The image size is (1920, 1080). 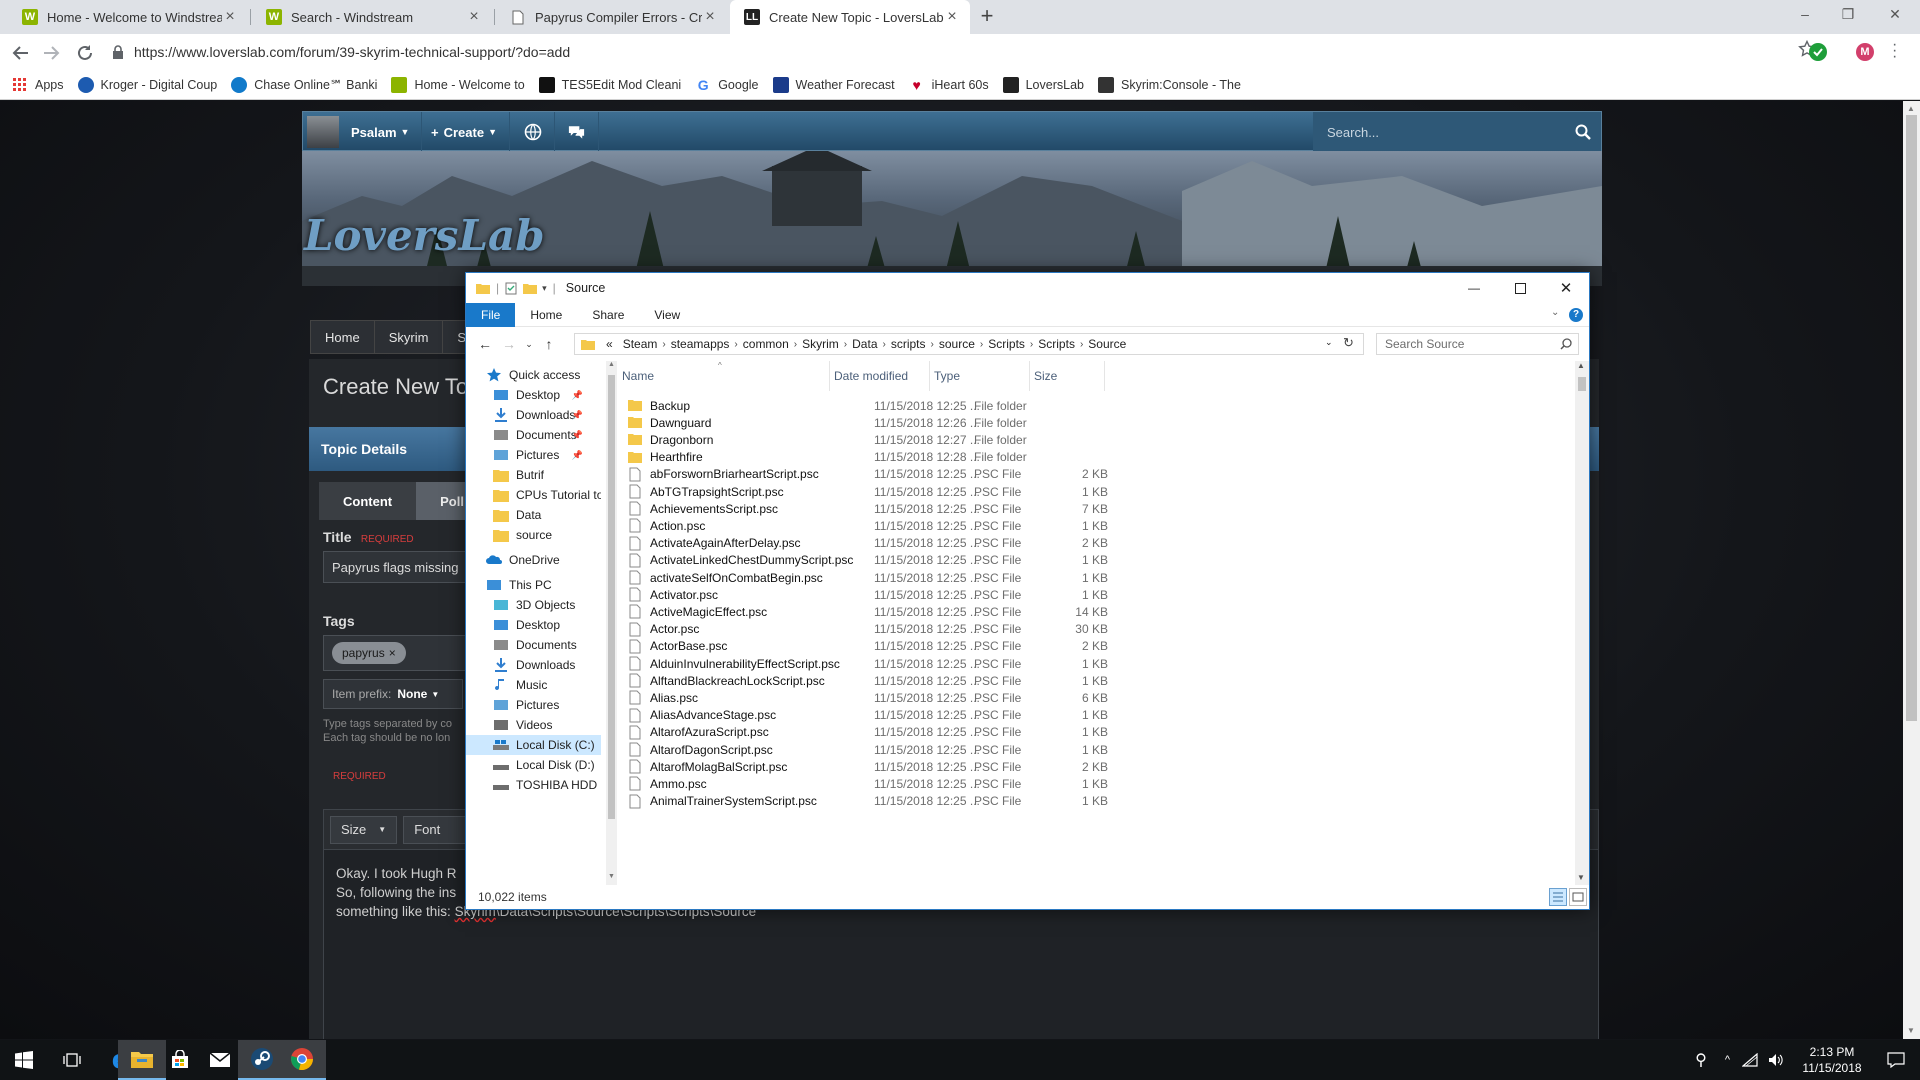 I want to click on nav-item: This PC, so click(x=533, y=585).